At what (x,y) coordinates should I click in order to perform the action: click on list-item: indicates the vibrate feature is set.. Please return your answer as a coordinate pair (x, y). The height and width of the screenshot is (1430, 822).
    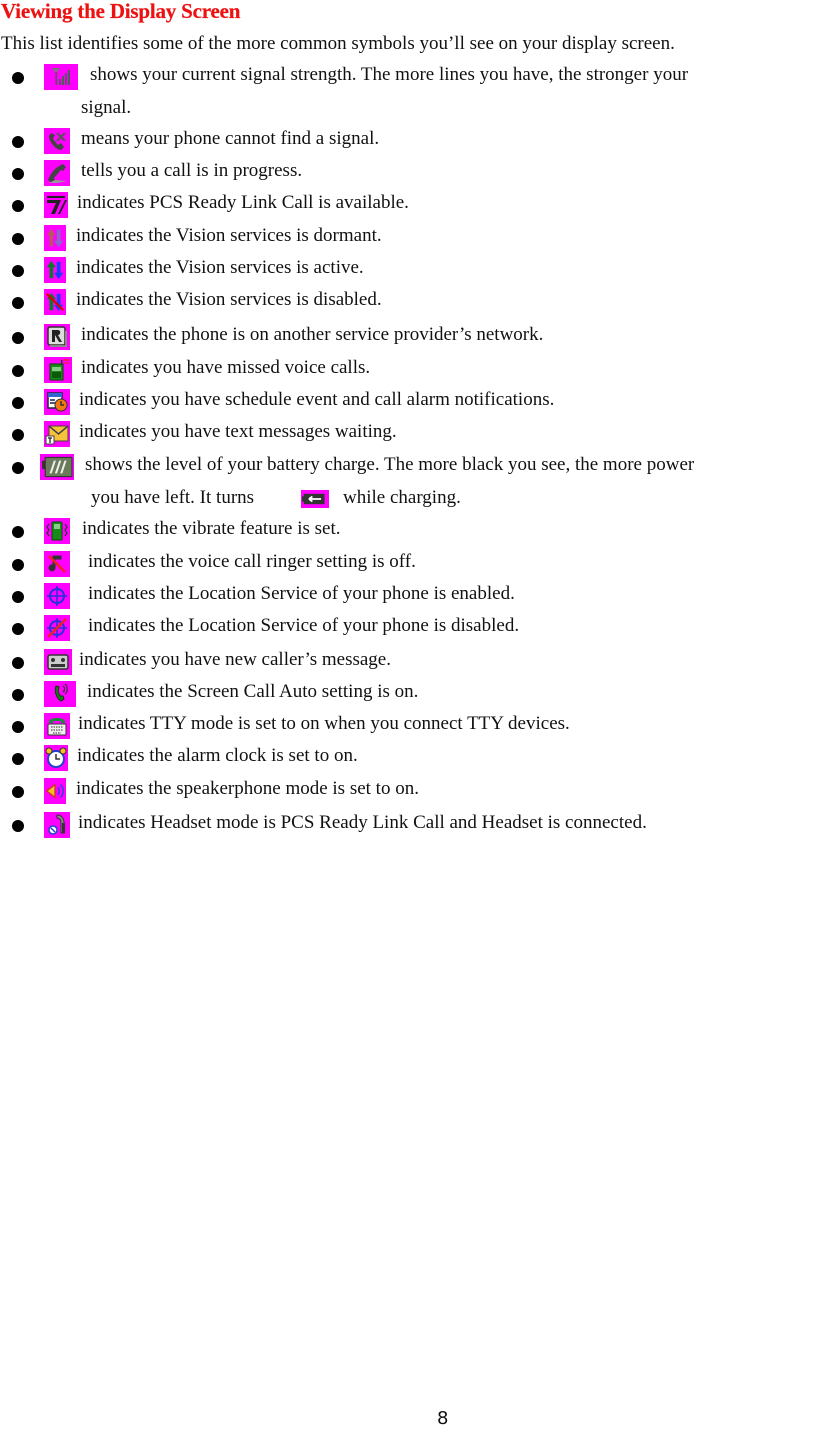
    Looking at the image, I should click on (411, 531).